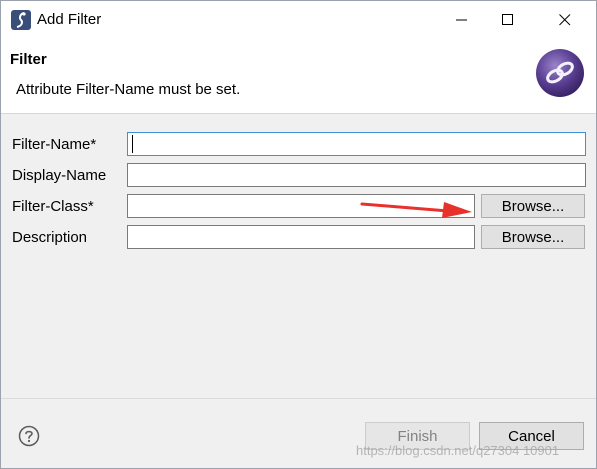  Describe the element at coordinates (458, 450) in the screenshot. I see `watermark: https://blog.csdn.net/q27304 10901` at that location.